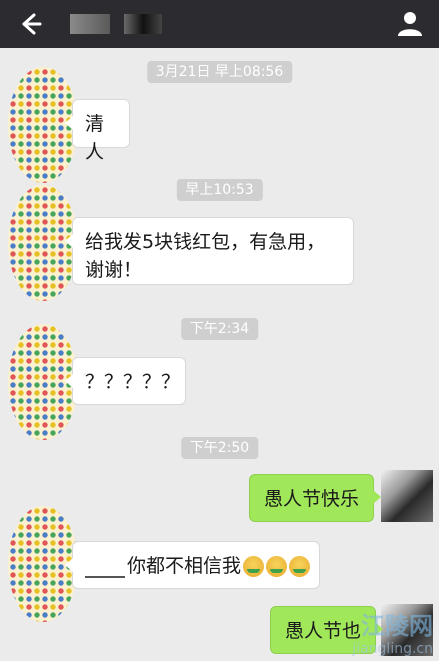 The width and height of the screenshot is (439, 661). I want to click on timestamp: 3月21日 早上08:56, so click(219, 72).